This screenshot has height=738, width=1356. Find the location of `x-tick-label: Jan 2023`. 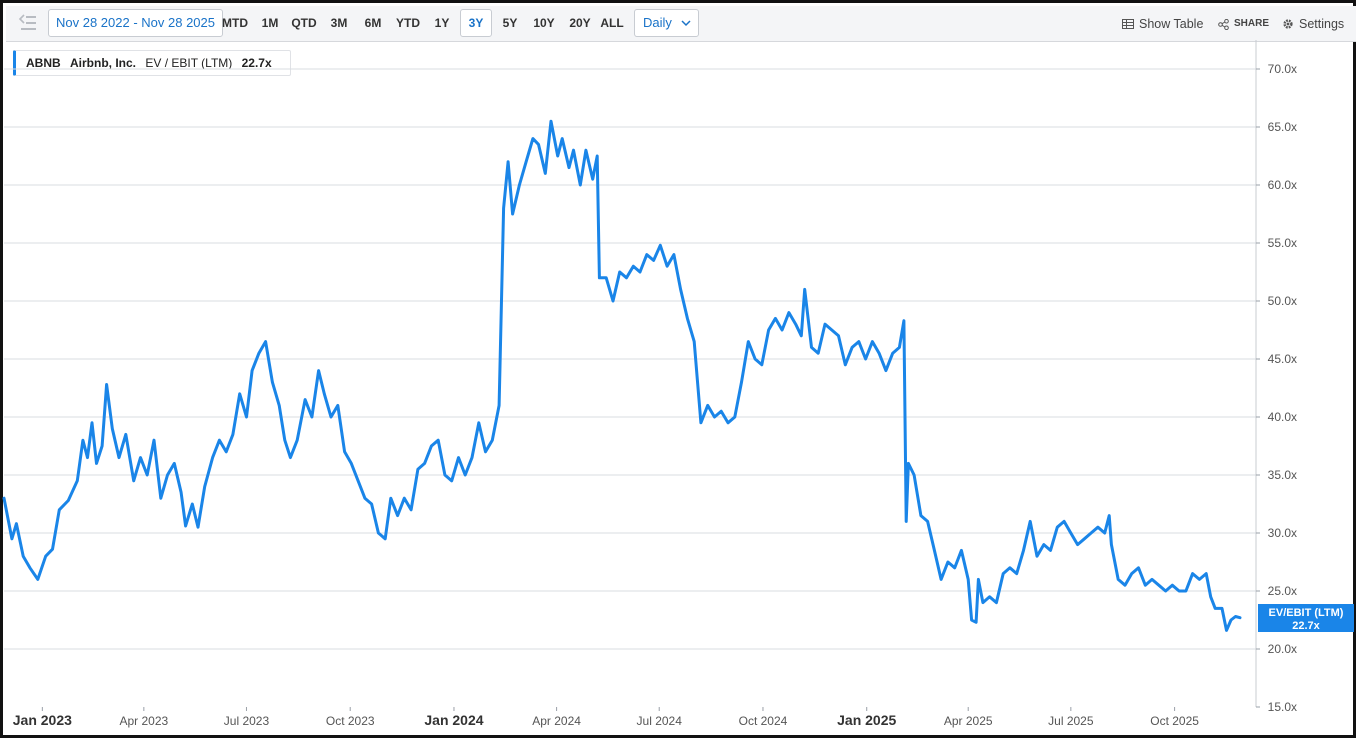

x-tick-label: Jan 2023 is located at coordinates (42, 720).